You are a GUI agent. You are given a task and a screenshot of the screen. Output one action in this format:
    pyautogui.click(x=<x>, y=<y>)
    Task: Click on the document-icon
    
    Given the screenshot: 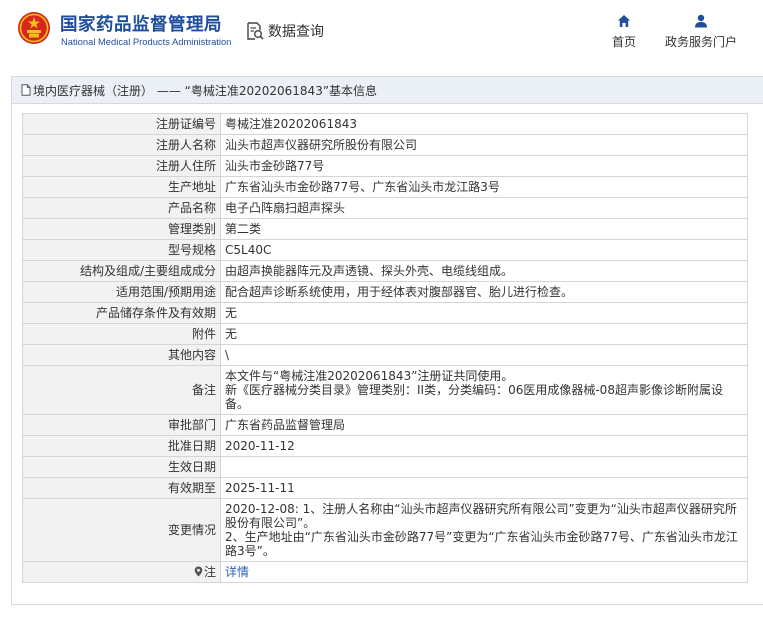 What is the action you would take?
    pyautogui.click(x=26, y=90)
    